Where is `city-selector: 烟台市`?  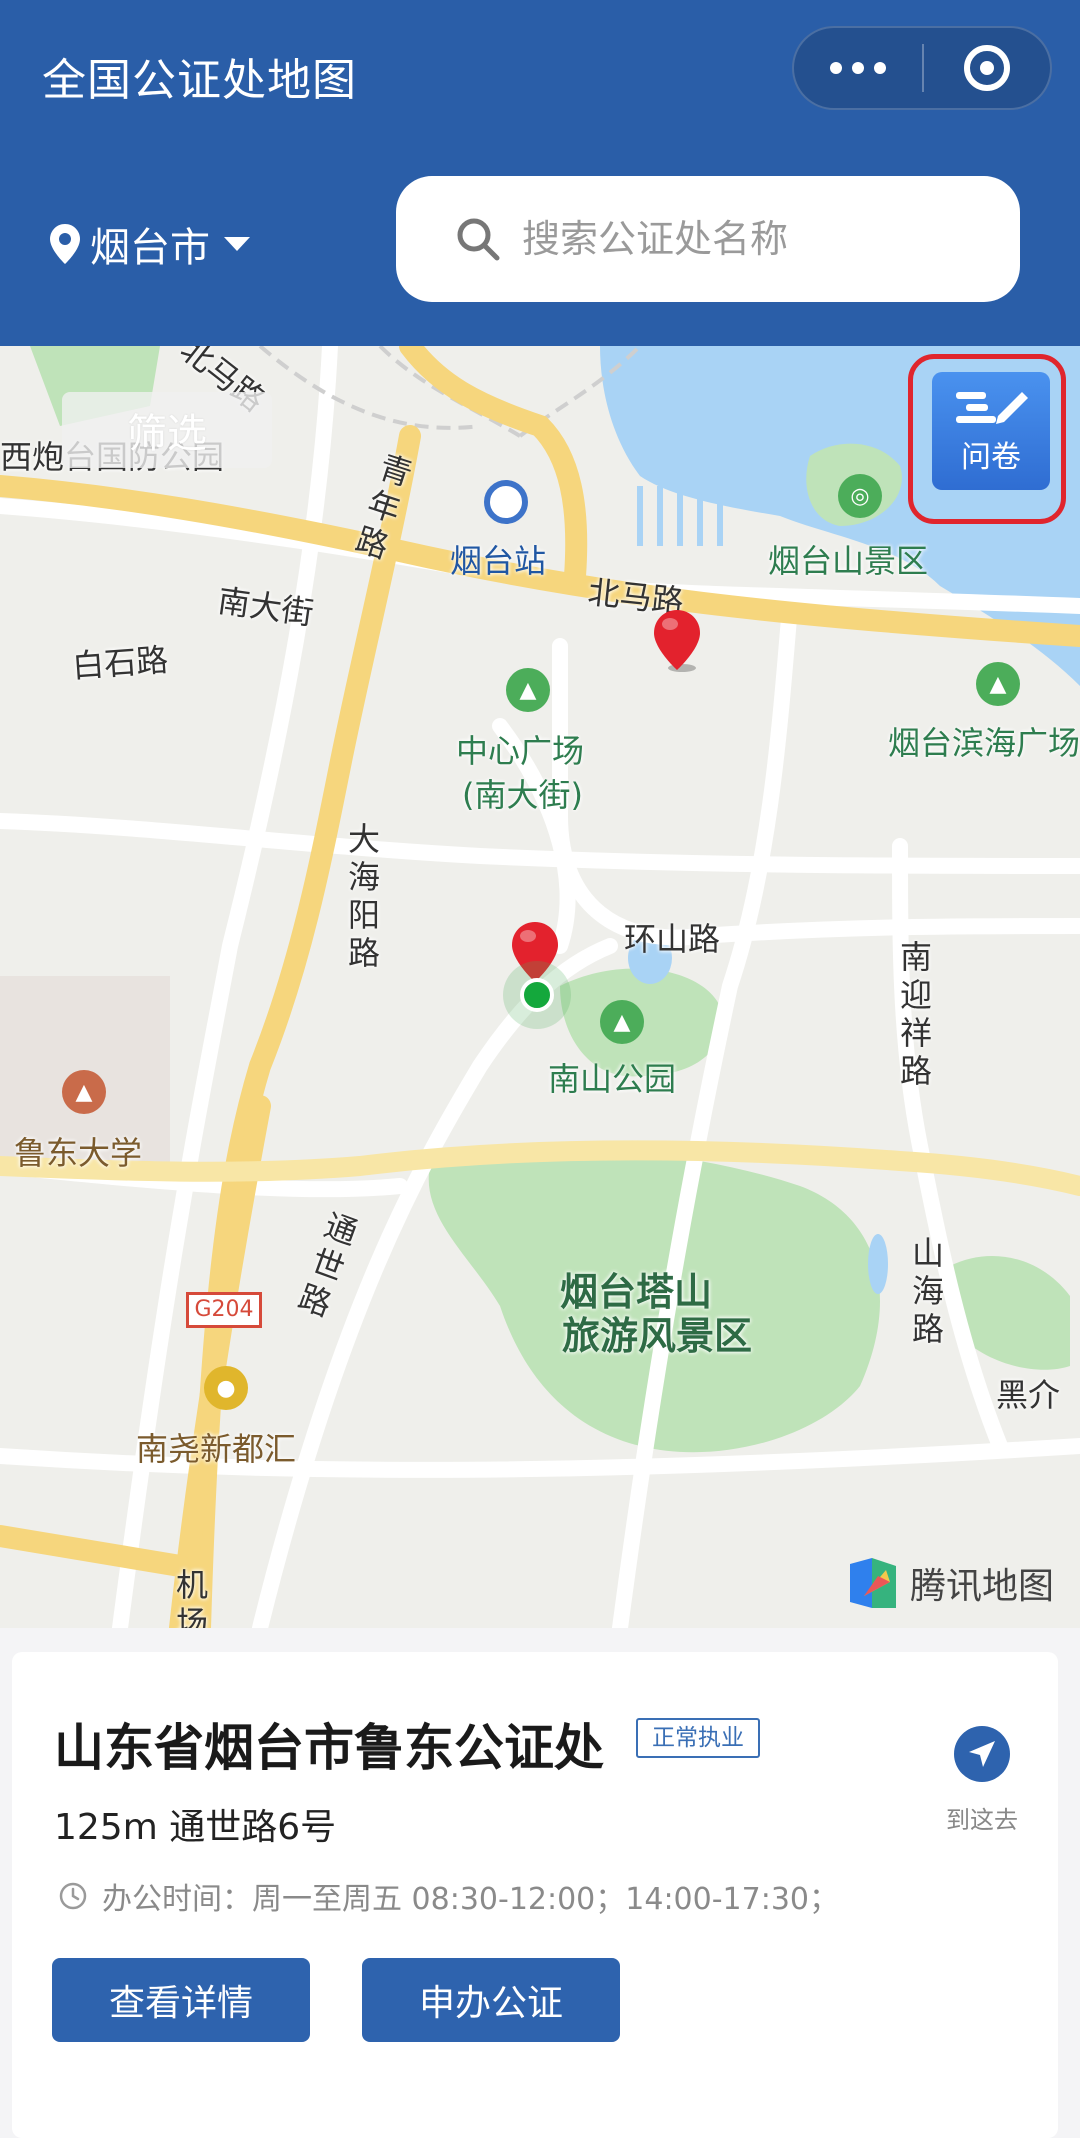 city-selector: 烟台市 is located at coordinates (150, 244).